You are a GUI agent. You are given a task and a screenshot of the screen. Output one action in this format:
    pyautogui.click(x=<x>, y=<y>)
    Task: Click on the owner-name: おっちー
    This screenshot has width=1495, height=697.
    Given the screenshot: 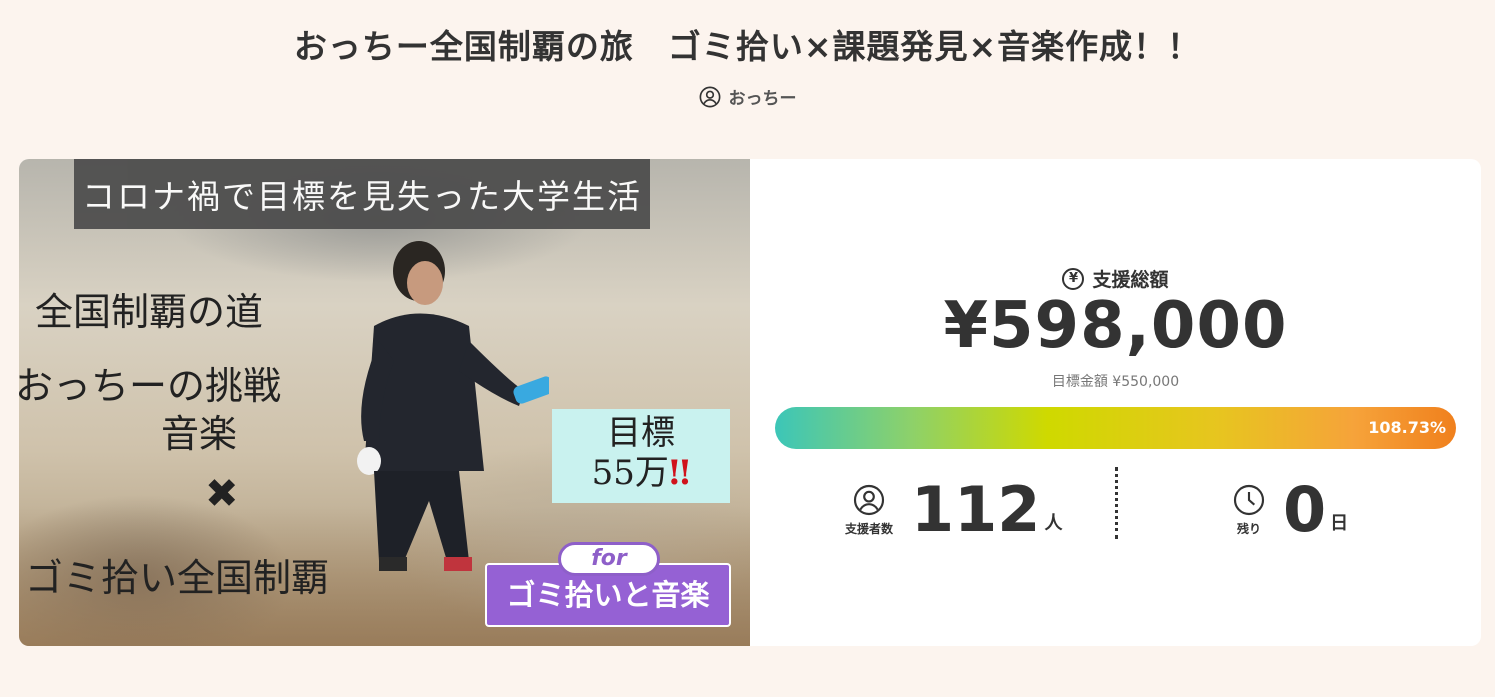 What is the action you would take?
    pyautogui.click(x=762, y=99)
    